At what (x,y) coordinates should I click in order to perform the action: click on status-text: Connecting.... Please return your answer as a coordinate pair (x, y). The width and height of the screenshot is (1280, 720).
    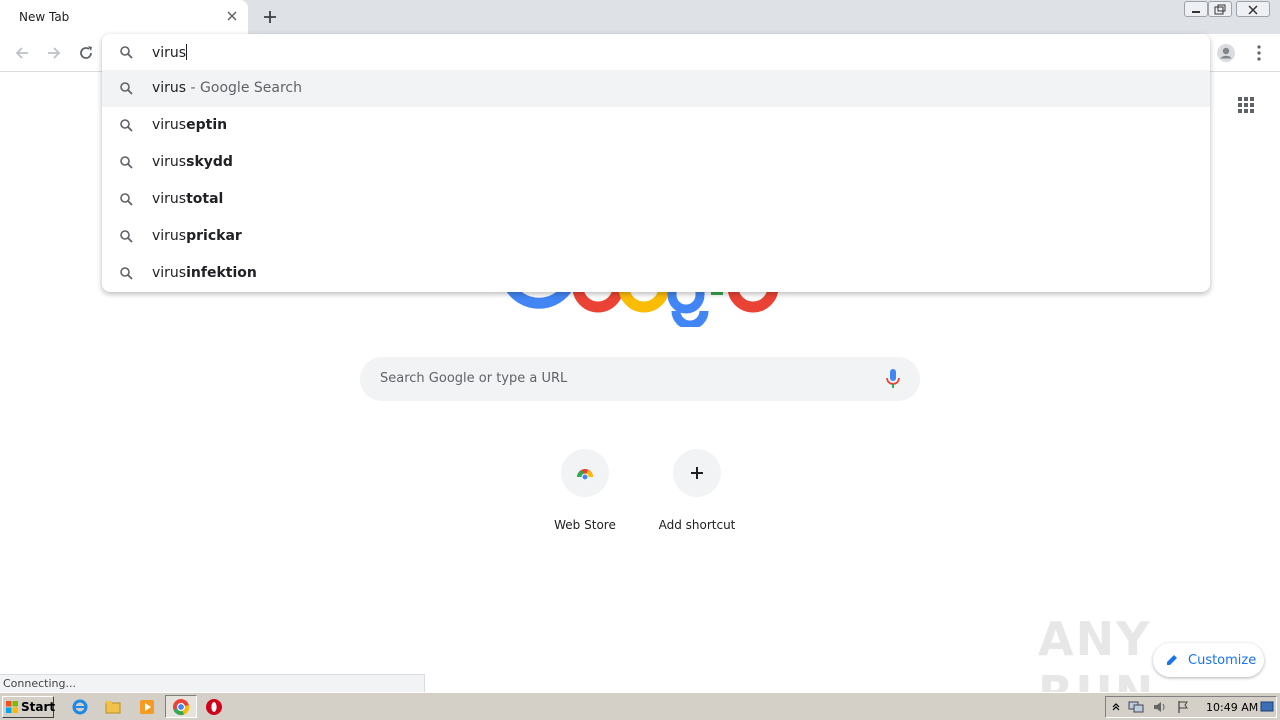
    Looking at the image, I should click on (39, 683).